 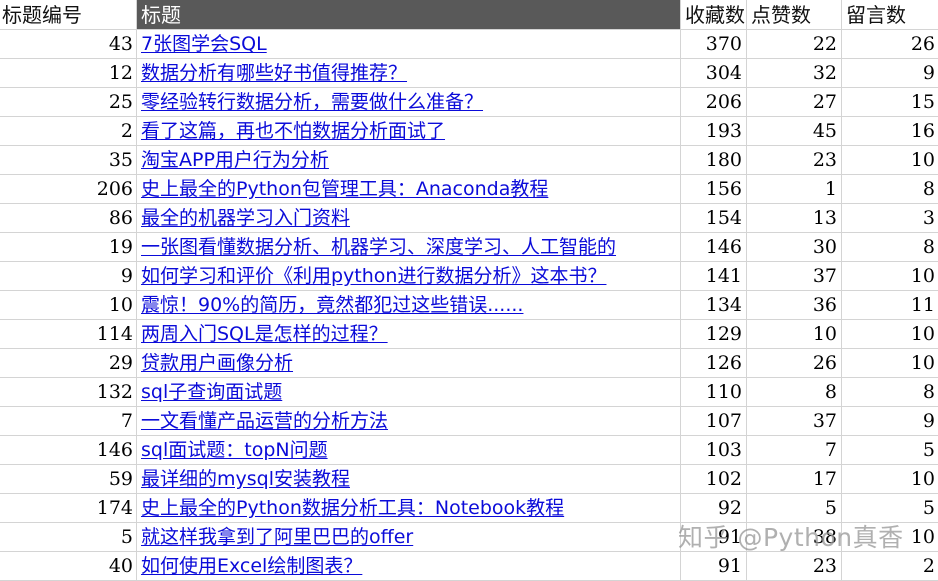 What do you see at coordinates (794, 537) in the screenshot?
I see `cell-likes: 38` at bounding box center [794, 537].